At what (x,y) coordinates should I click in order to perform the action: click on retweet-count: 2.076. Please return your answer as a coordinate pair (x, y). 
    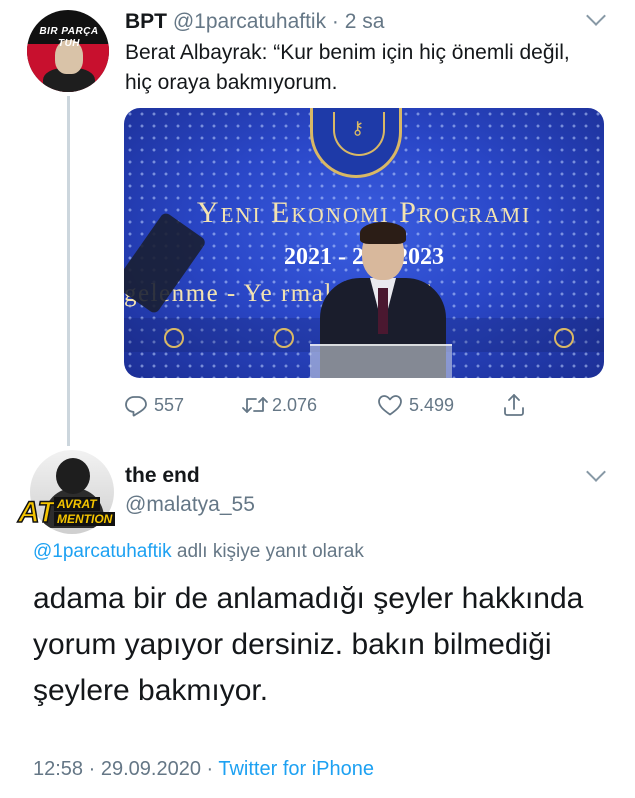
    Looking at the image, I should click on (295, 404).